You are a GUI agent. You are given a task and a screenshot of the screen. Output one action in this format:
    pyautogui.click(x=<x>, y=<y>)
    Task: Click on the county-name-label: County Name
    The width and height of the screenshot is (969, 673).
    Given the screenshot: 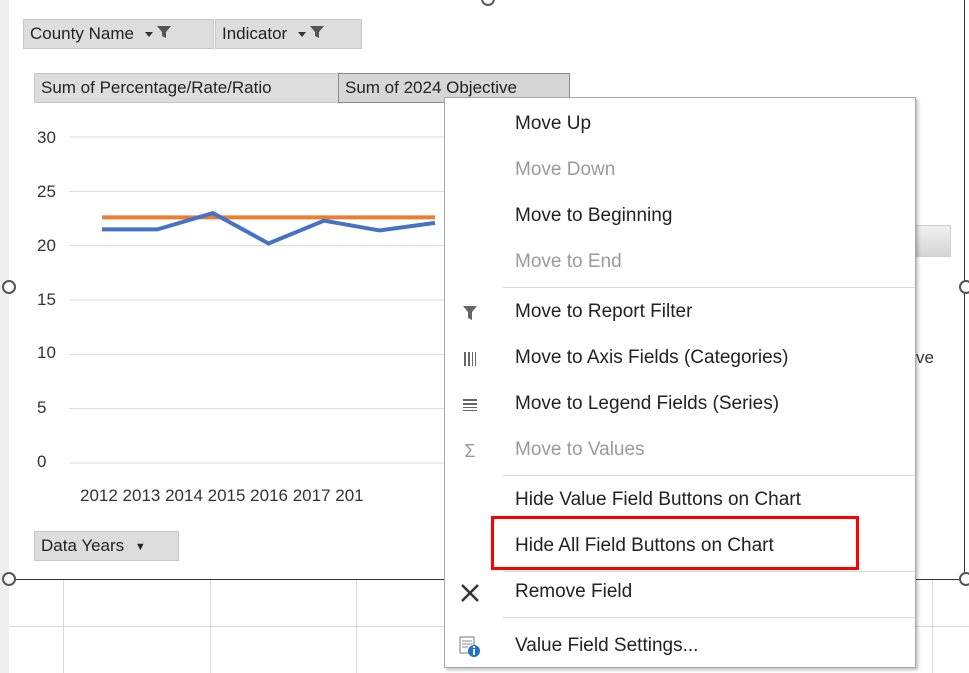 What is the action you would take?
    pyautogui.click(x=82, y=33)
    